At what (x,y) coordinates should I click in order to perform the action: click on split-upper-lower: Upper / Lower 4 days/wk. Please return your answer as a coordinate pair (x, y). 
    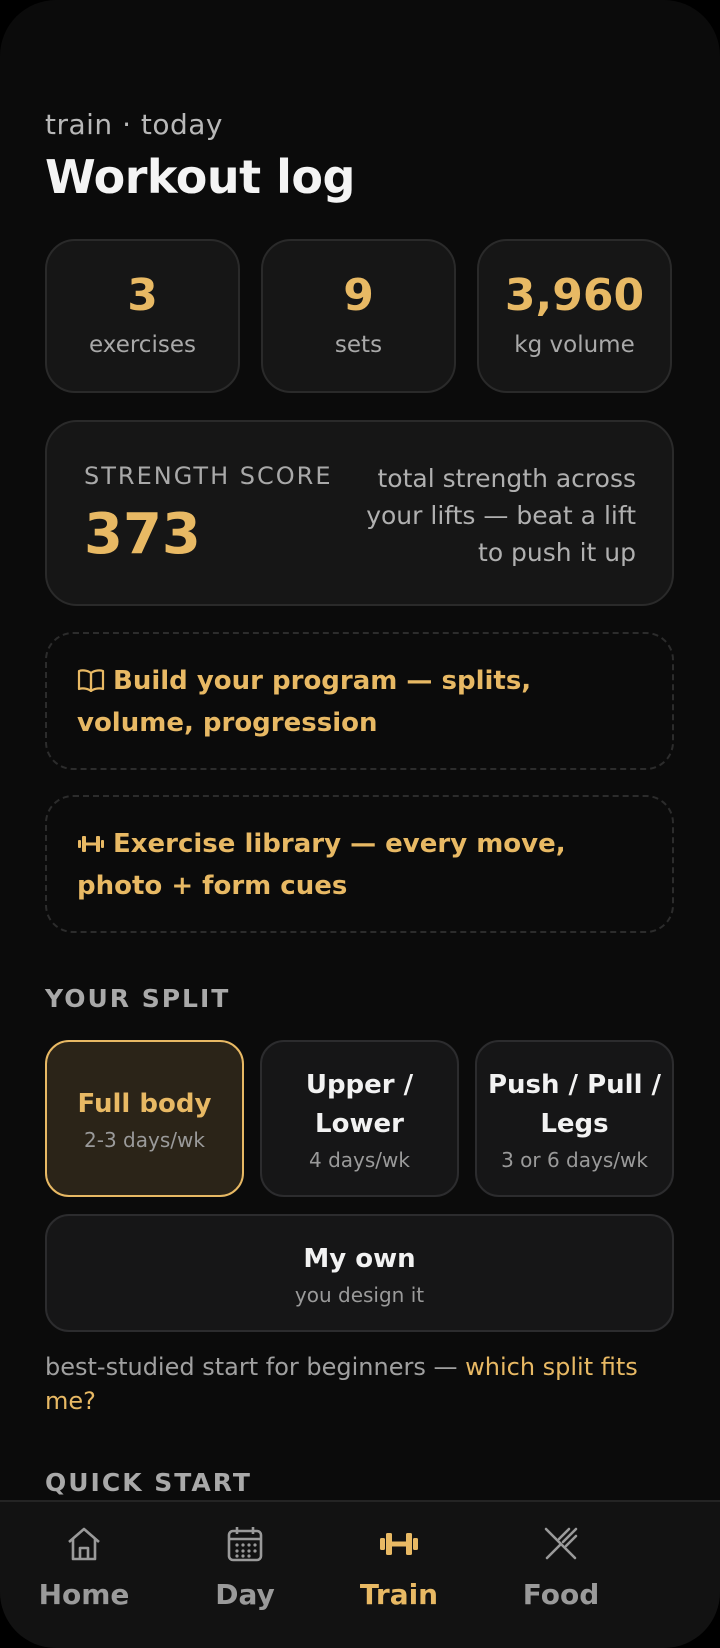
    Looking at the image, I should click on (359, 1118).